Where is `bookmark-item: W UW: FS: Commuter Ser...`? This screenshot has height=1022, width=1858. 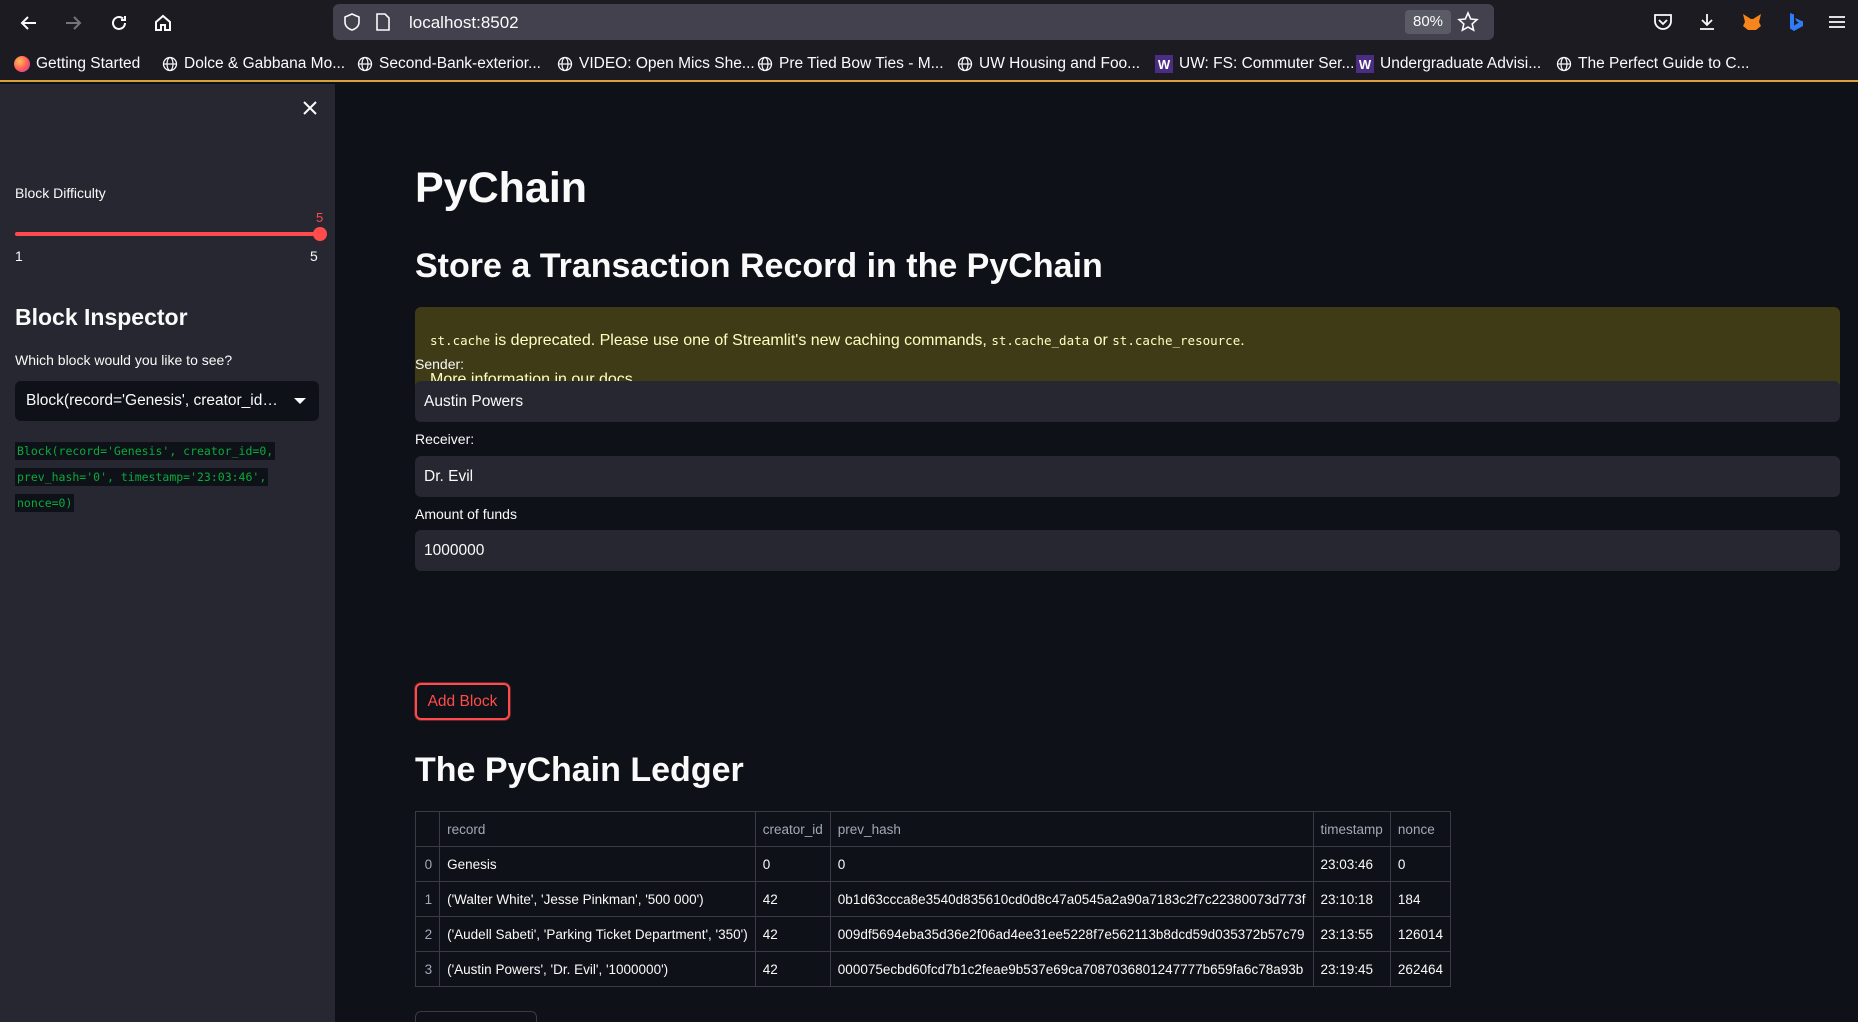 bookmark-item: W UW: FS: Commuter Ser... is located at coordinates (1254, 64).